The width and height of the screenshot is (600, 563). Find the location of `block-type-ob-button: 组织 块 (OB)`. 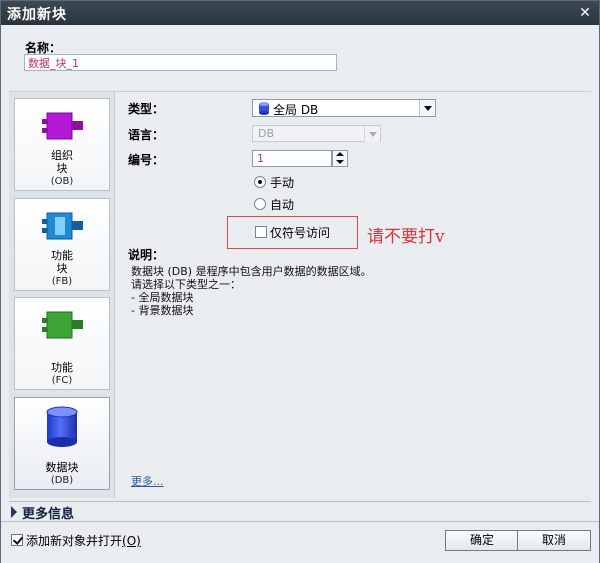

block-type-ob-button: 组织 块 (OB) is located at coordinates (62, 144).